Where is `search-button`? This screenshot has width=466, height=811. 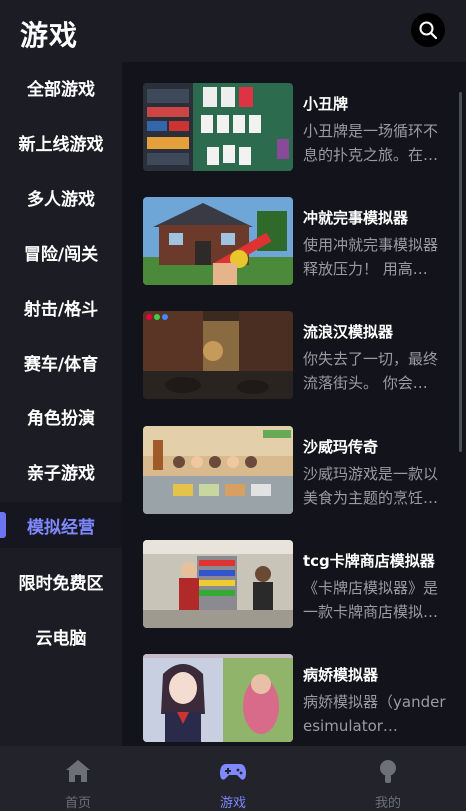 search-button is located at coordinates (428, 30).